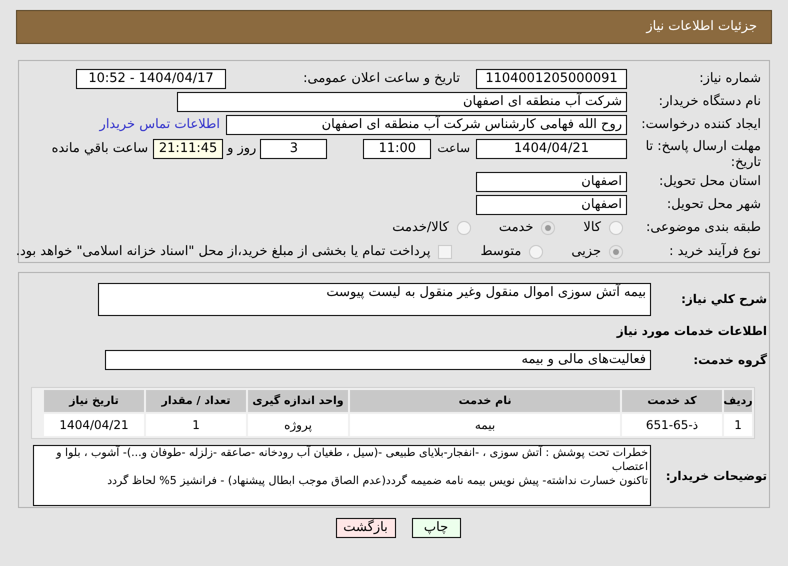 This screenshot has height=566, width=788. What do you see at coordinates (298, 425) in the screenshot?
I see `table-cell: پروژه` at bounding box center [298, 425].